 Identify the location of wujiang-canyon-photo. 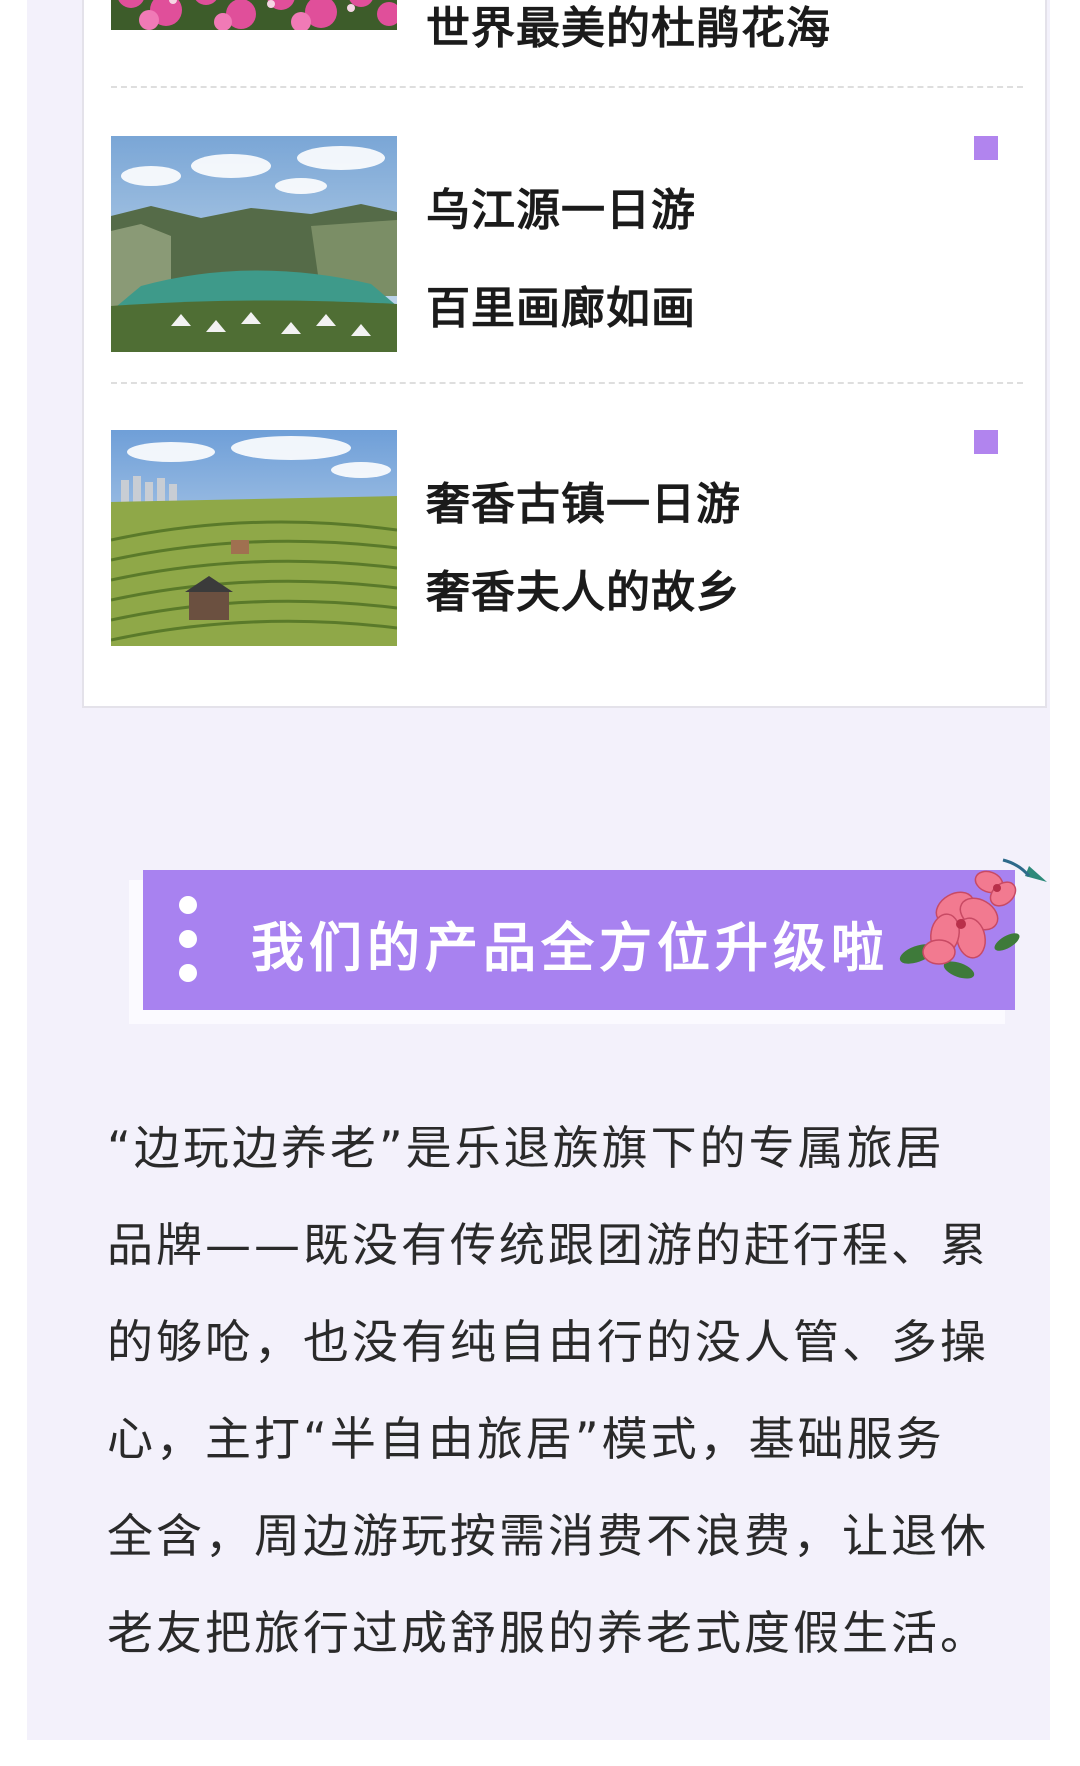
(254, 244).